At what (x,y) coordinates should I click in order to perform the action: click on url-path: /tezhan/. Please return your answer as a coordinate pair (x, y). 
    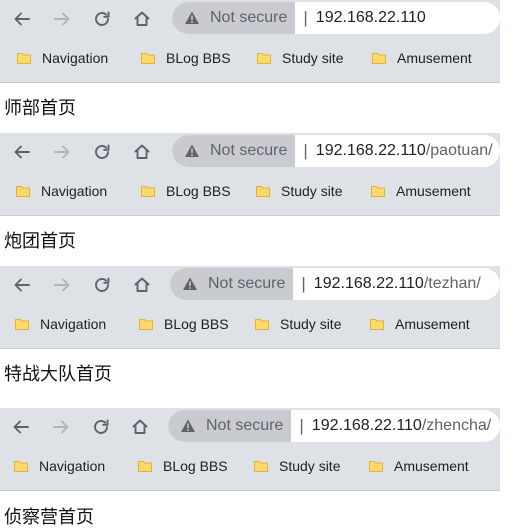
    Looking at the image, I should click on (452, 283).